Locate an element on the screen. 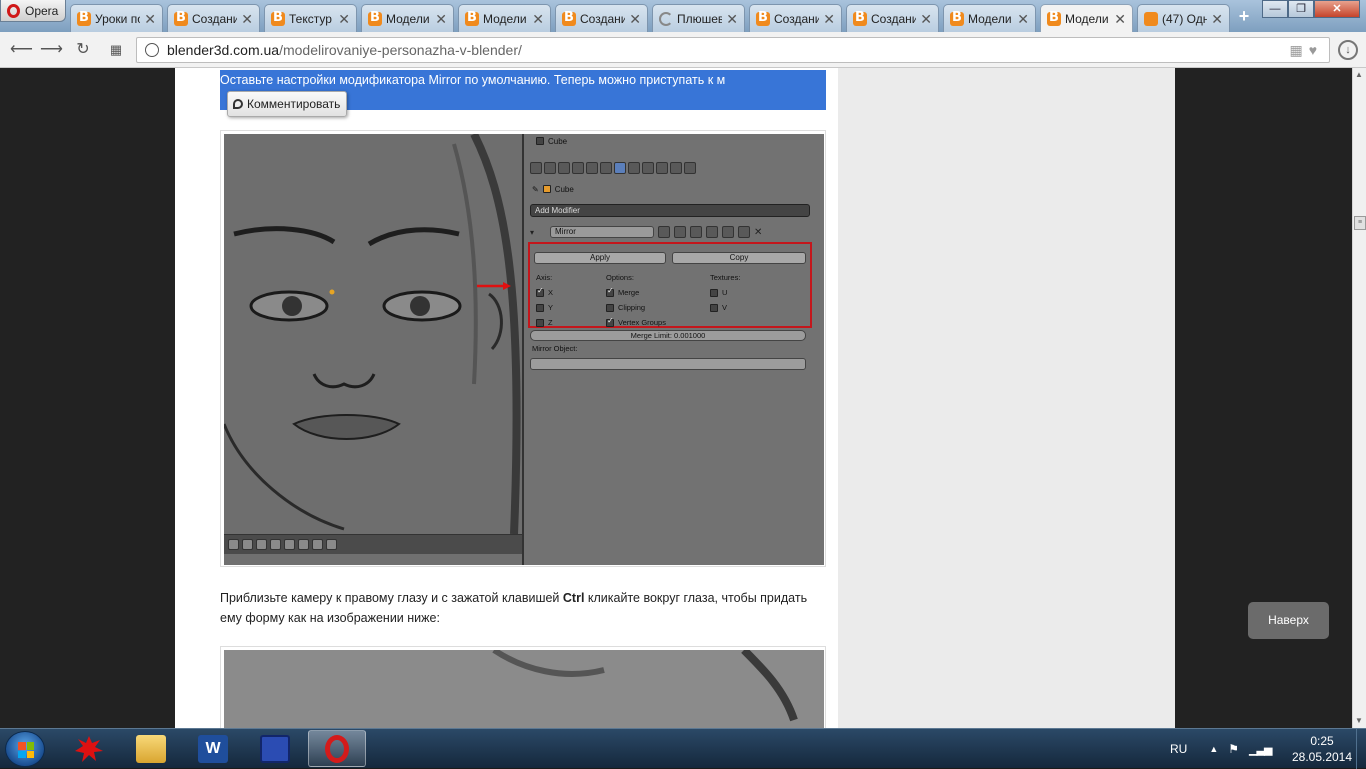  download-icon: ↓ is located at coordinates (1348, 50).